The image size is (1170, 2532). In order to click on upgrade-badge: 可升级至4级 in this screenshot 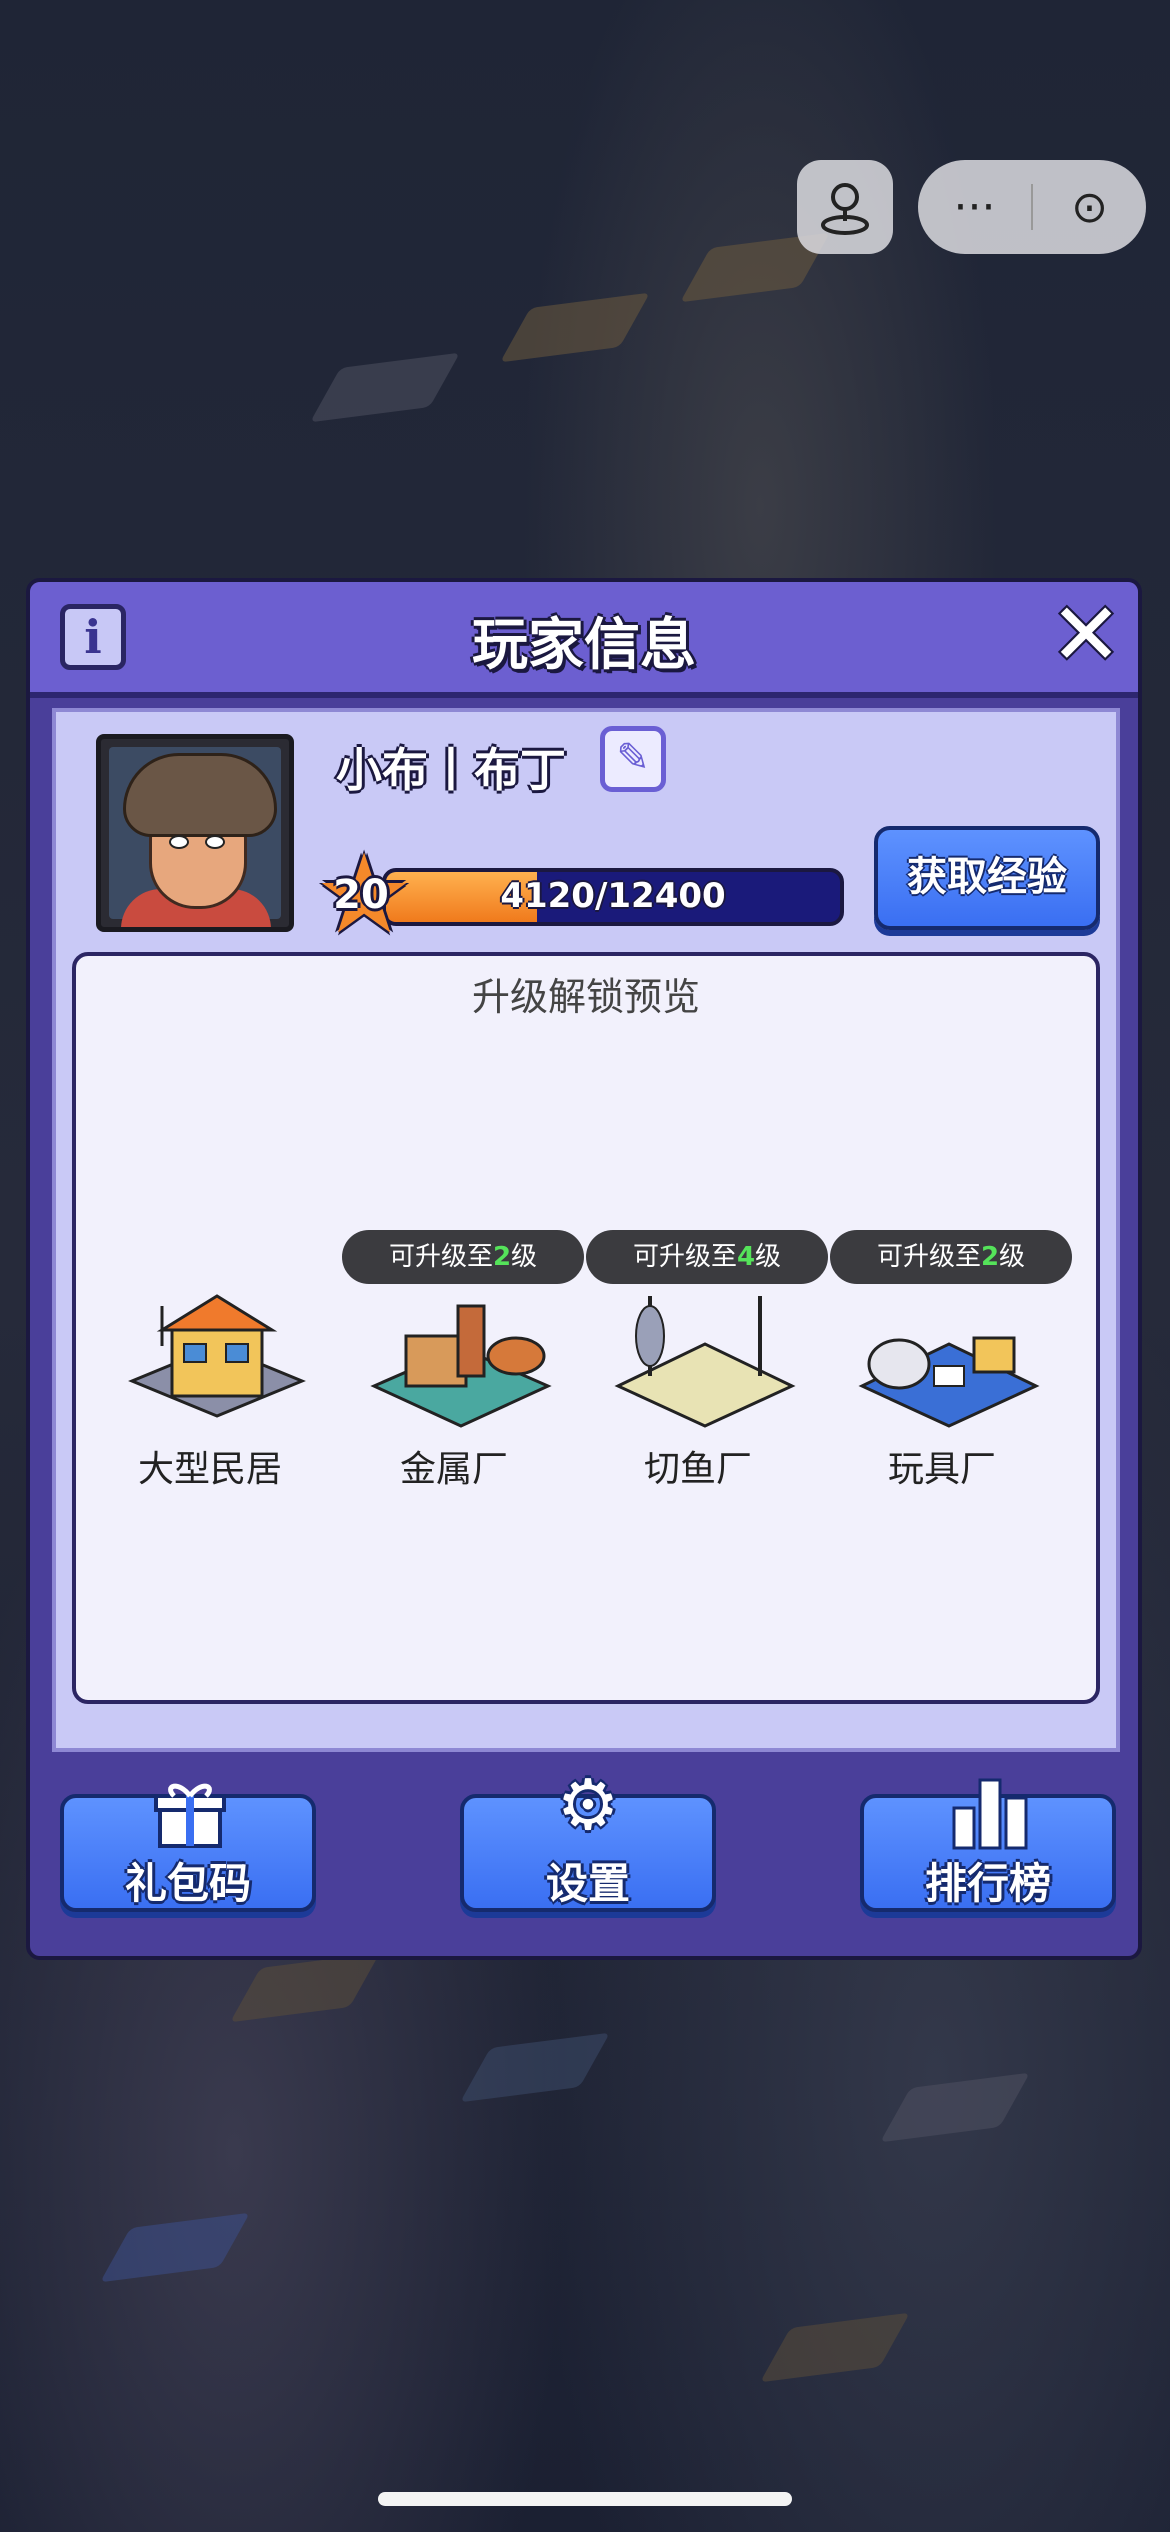, I will do `click(707, 1257)`.